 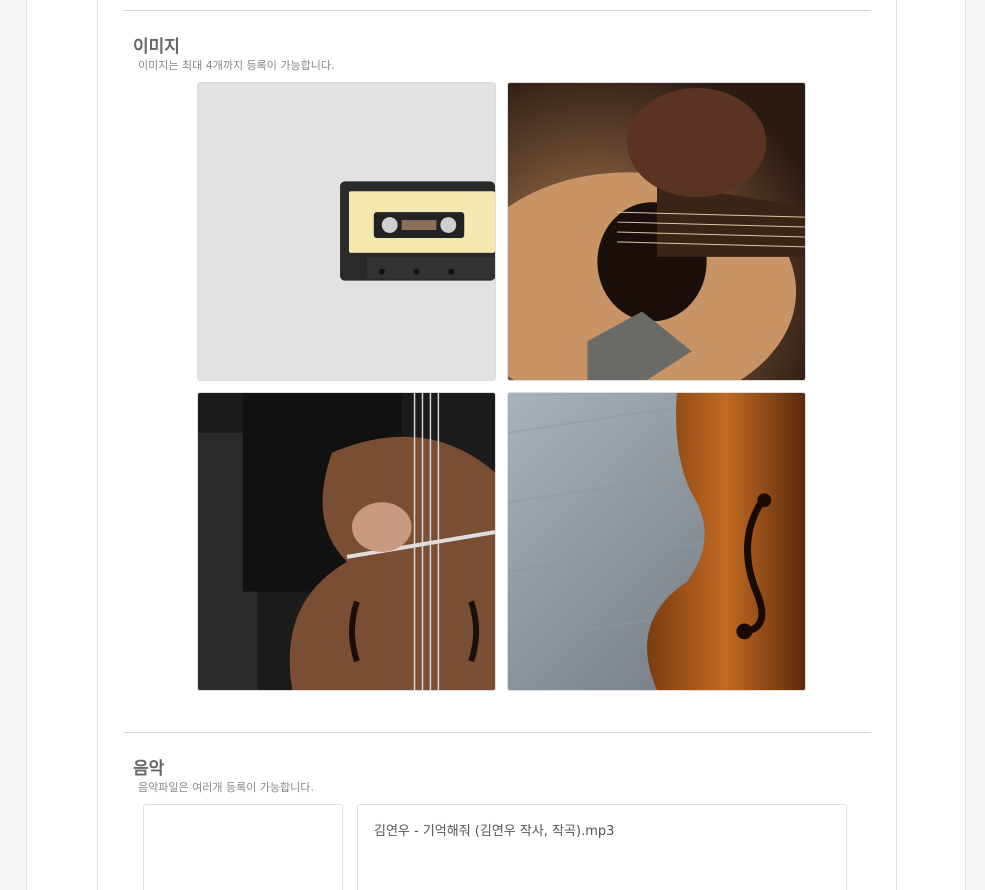 I want to click on guitar-illustration, so click(x=656, y=231).